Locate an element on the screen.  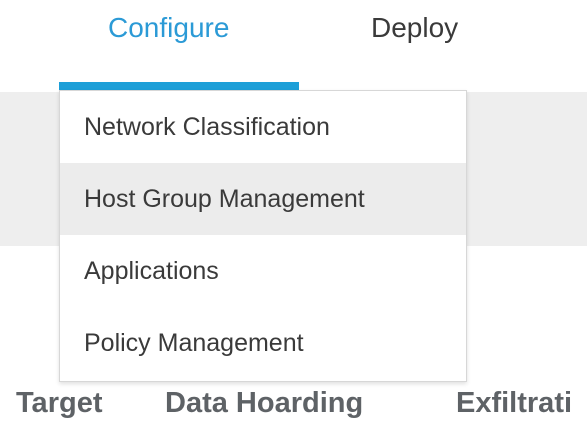
tab-deploy: Deploy is located at coordinates (414, 28).